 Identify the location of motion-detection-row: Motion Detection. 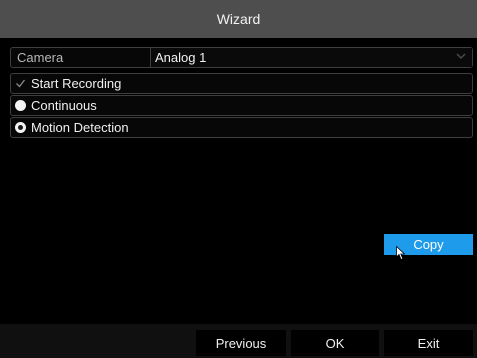
(241, 127).